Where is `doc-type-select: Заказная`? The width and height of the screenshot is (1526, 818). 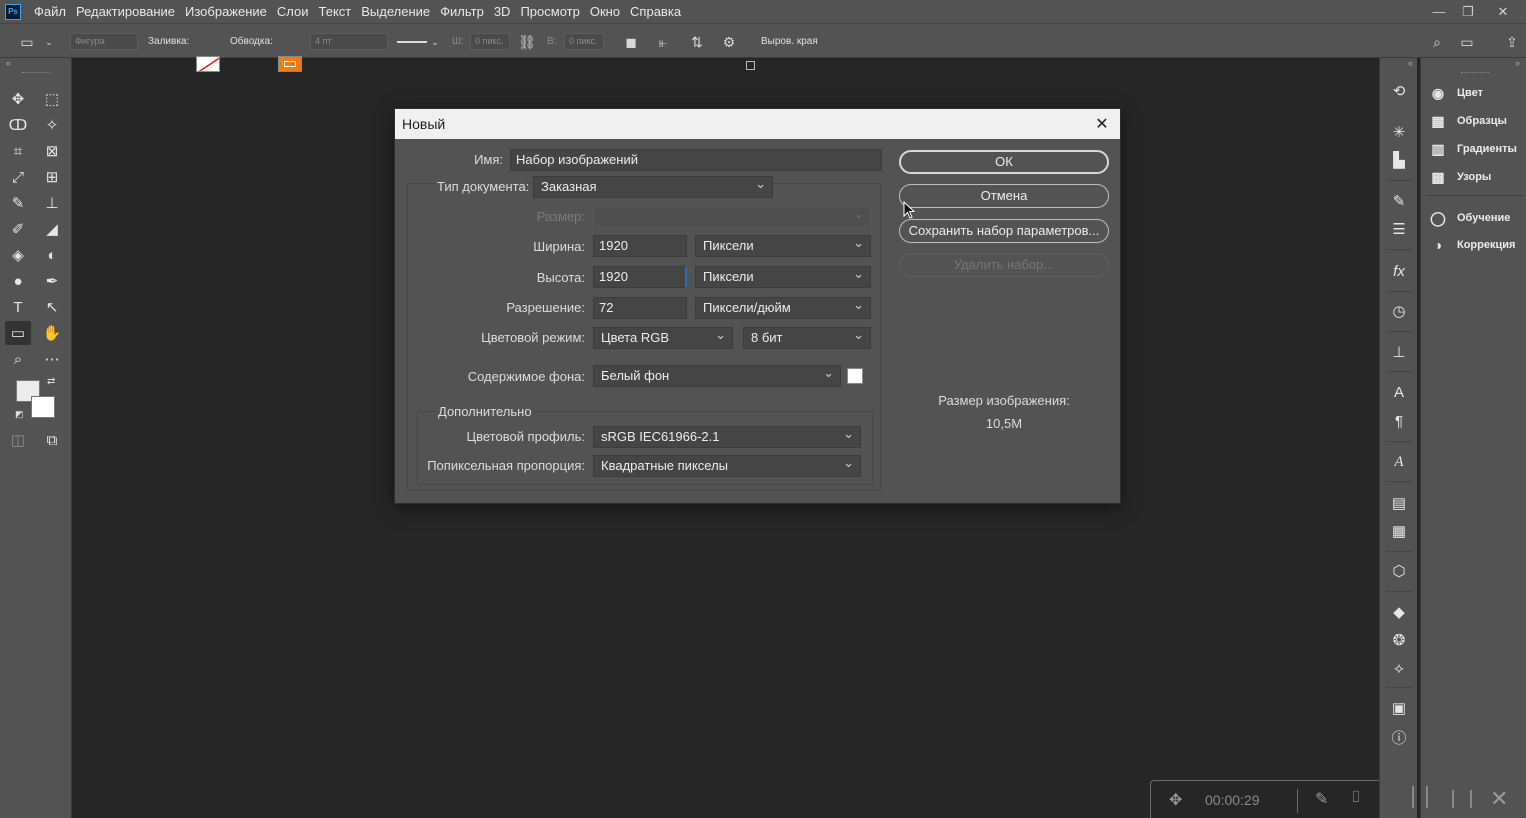 doc-type-select: Заказная is located at coordinates (653, 186).